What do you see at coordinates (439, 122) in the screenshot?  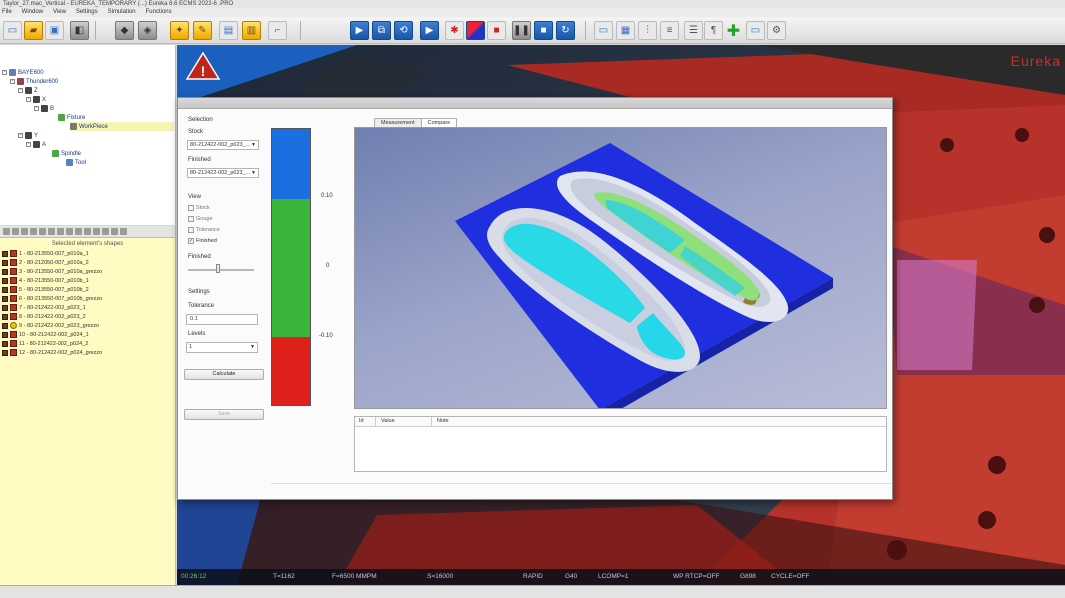 I see `tab-compare: Compare` at bounding box center [439, 122].